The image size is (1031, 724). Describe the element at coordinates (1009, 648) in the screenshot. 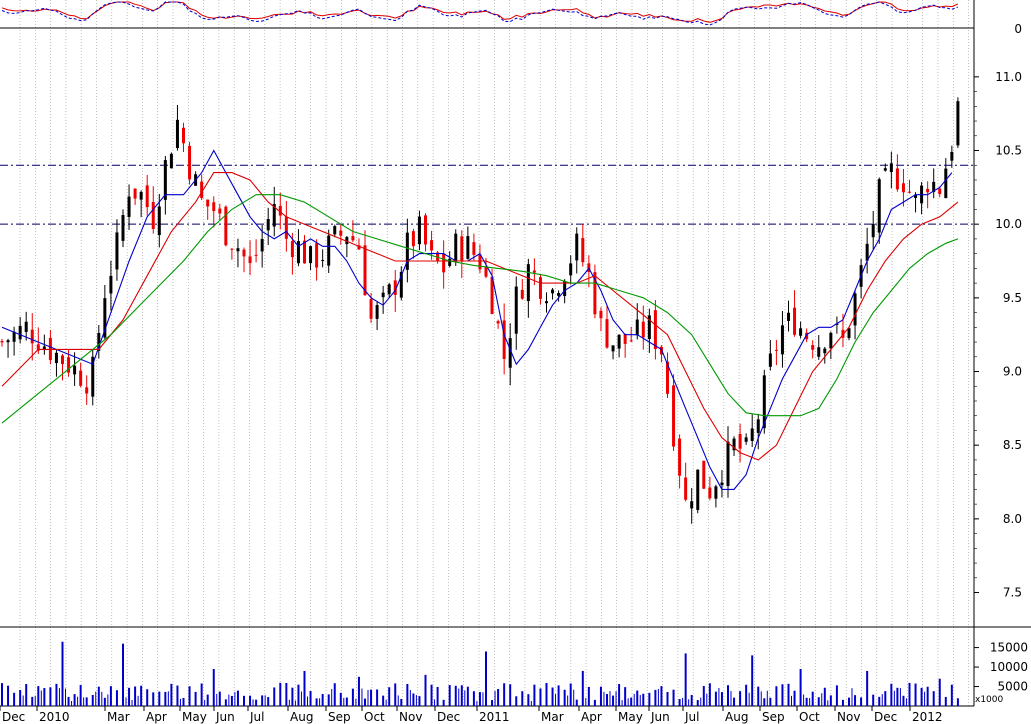

I see `volume-tick-label: 15000` at that location.